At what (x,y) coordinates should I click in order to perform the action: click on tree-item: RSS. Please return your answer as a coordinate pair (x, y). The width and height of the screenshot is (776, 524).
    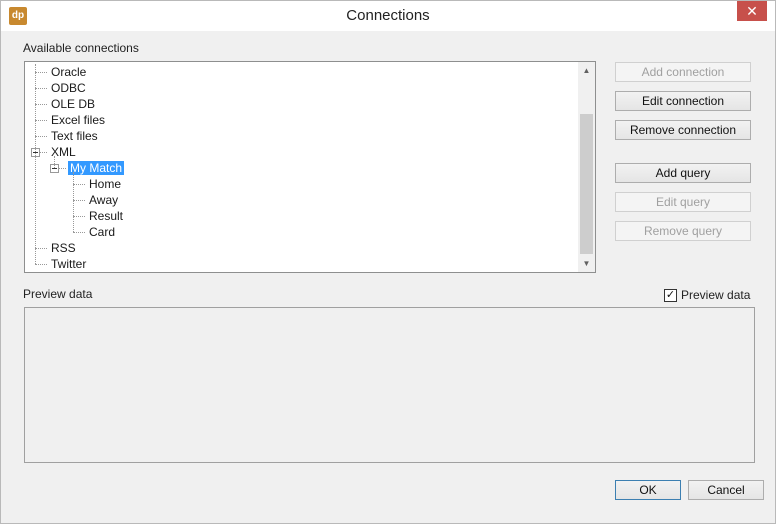
    Looking at the image, I should click on (63, 248).